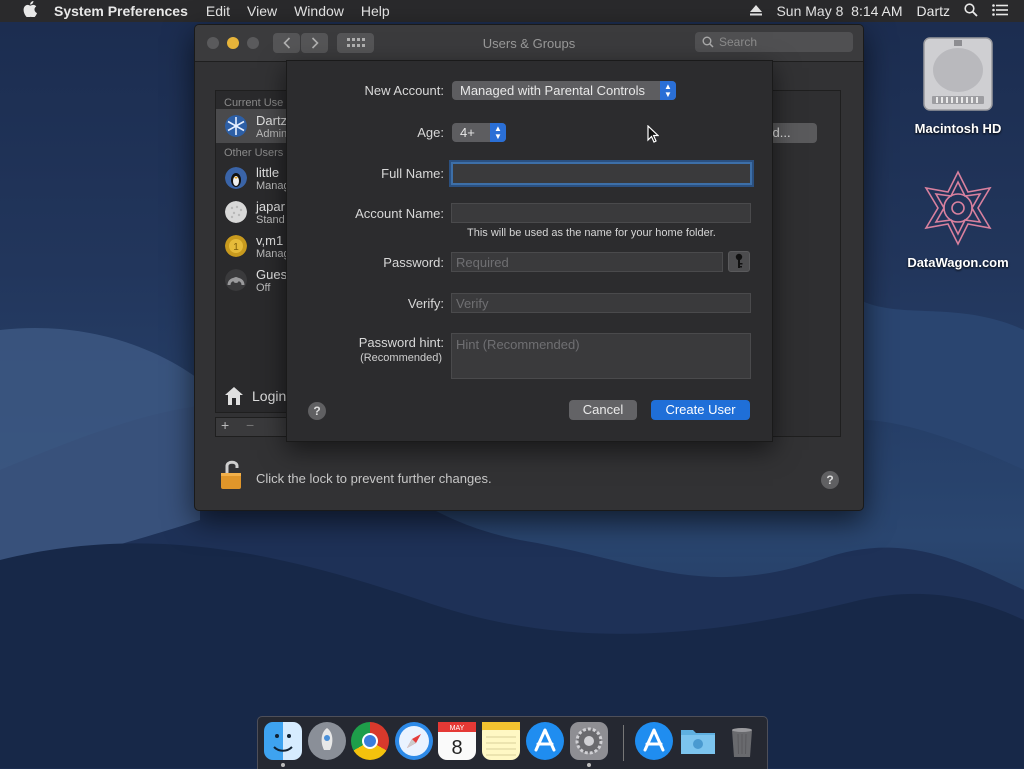 This screenshot has height=769, width=1024. Describe the element at coordinates (742, 741) in the screenshot. I see `dock-trash-icon` at that location.